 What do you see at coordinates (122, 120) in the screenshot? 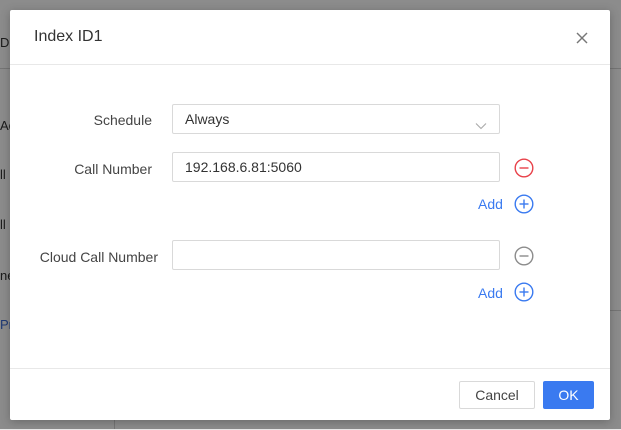
I see `schedule-label: Schedule` at bounding box center [122, 120].